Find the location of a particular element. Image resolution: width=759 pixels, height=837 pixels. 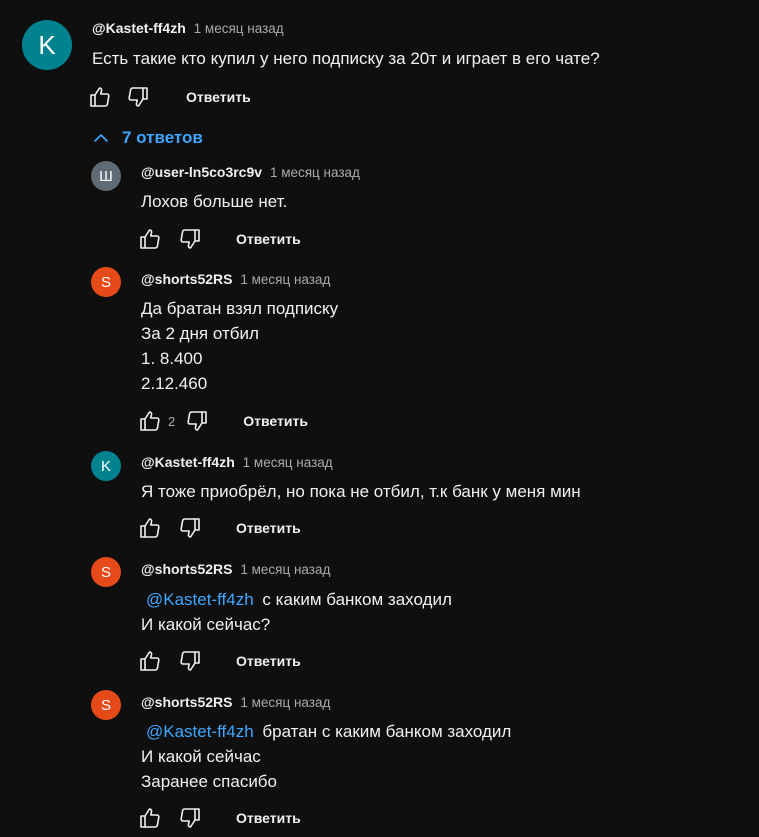

comment-header: @user-ln5co3rc9v 1 месяц назад is located at coordinates (250, 172).